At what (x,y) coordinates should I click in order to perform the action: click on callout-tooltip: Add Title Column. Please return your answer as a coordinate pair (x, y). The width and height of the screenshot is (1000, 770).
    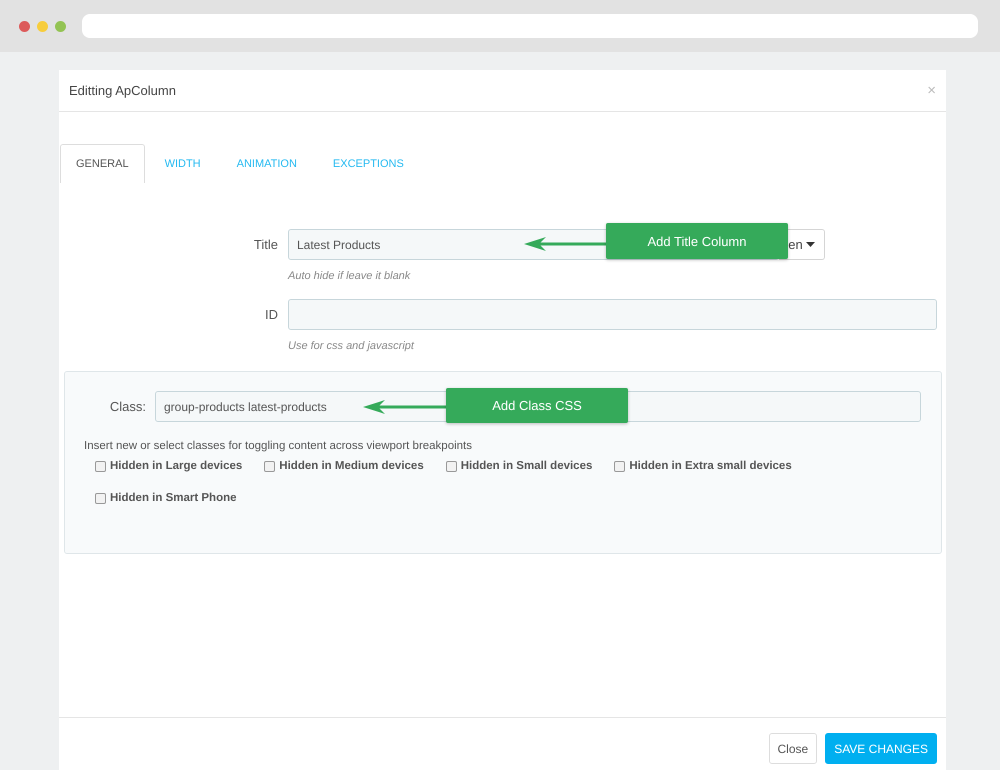
    Looking at the image, I should click on (697, 241).